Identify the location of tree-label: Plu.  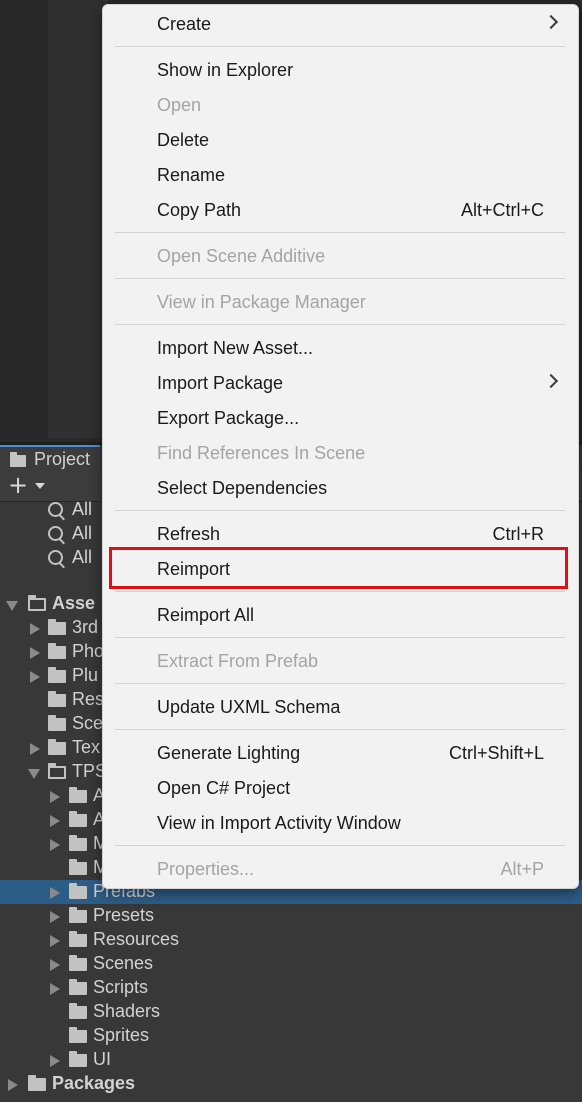
(85, 675).